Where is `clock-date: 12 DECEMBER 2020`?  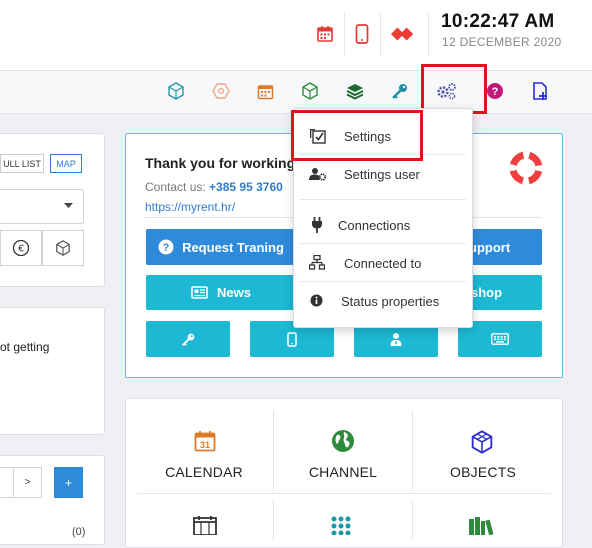 clock-date: 12 DECEMBER 2020 is located at coordinates (502, 42).